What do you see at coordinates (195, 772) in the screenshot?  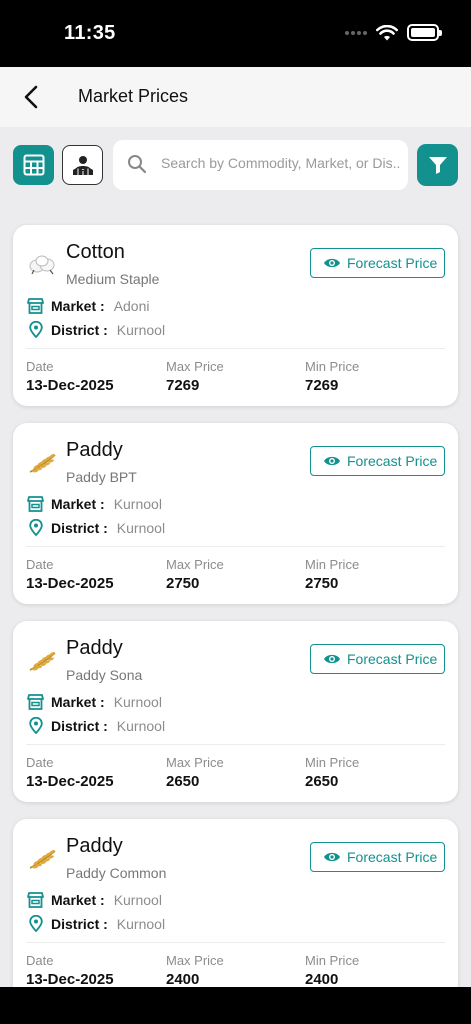 I see `max-price-stat: Max Price 2650` at bounding box center [195, 772].